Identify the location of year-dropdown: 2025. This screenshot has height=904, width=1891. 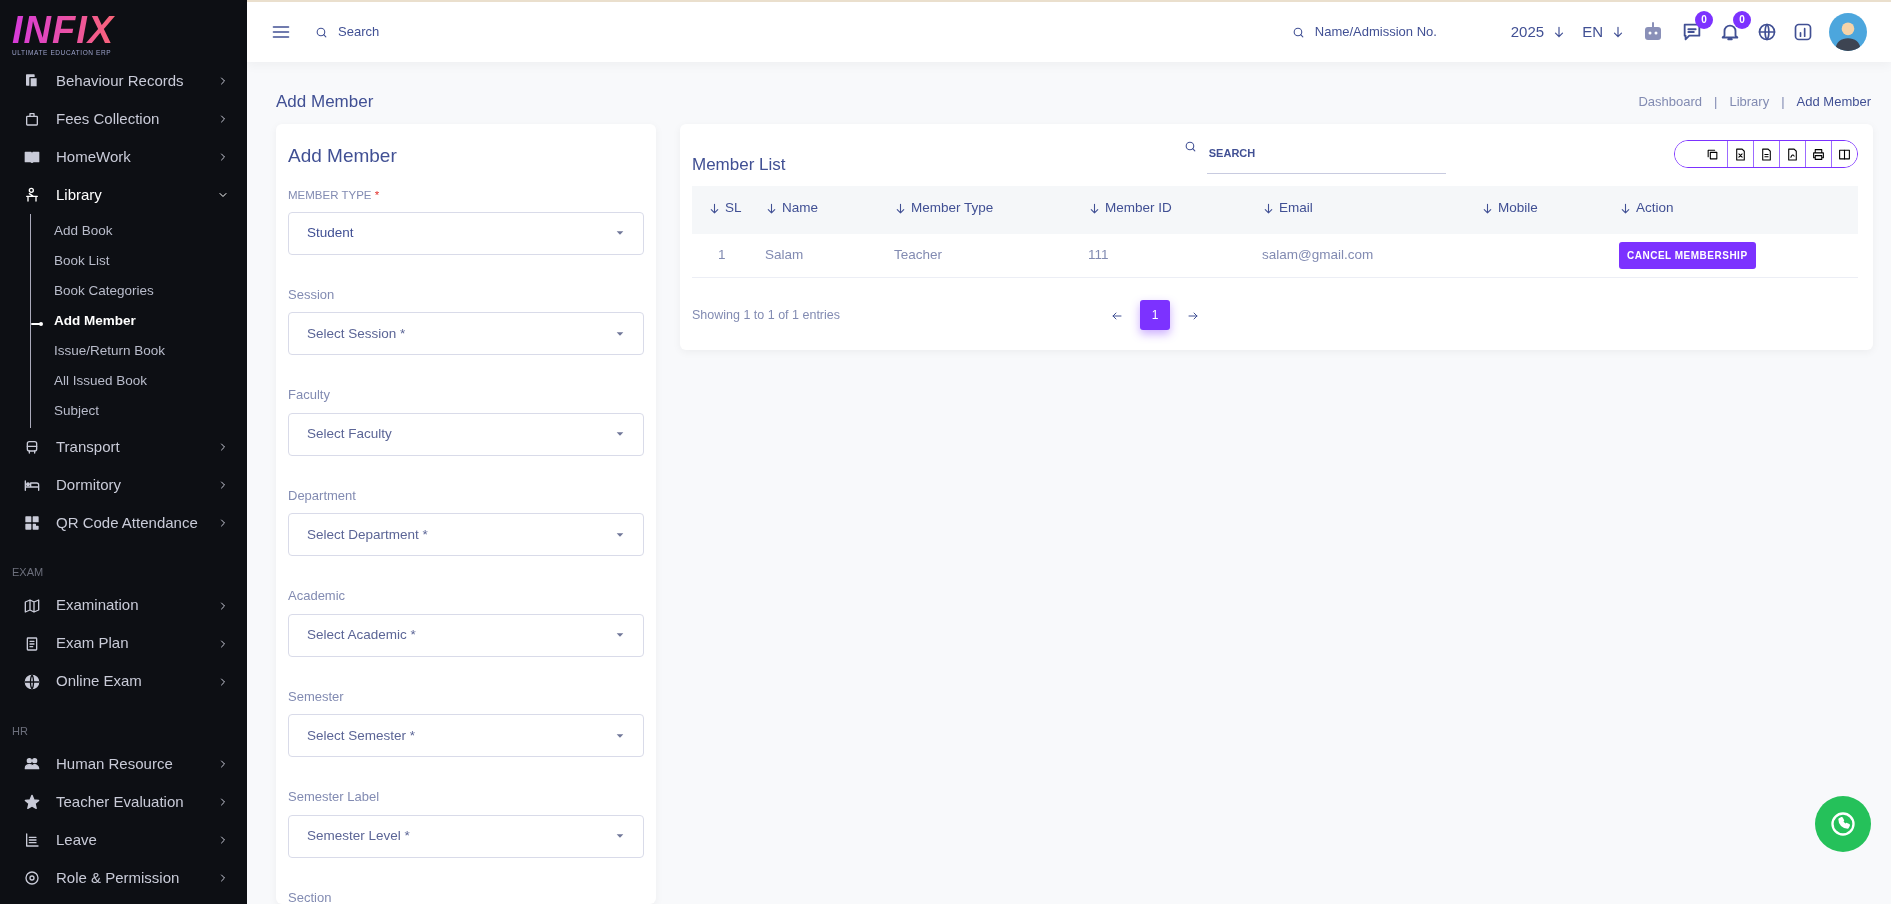
(1538, 32).